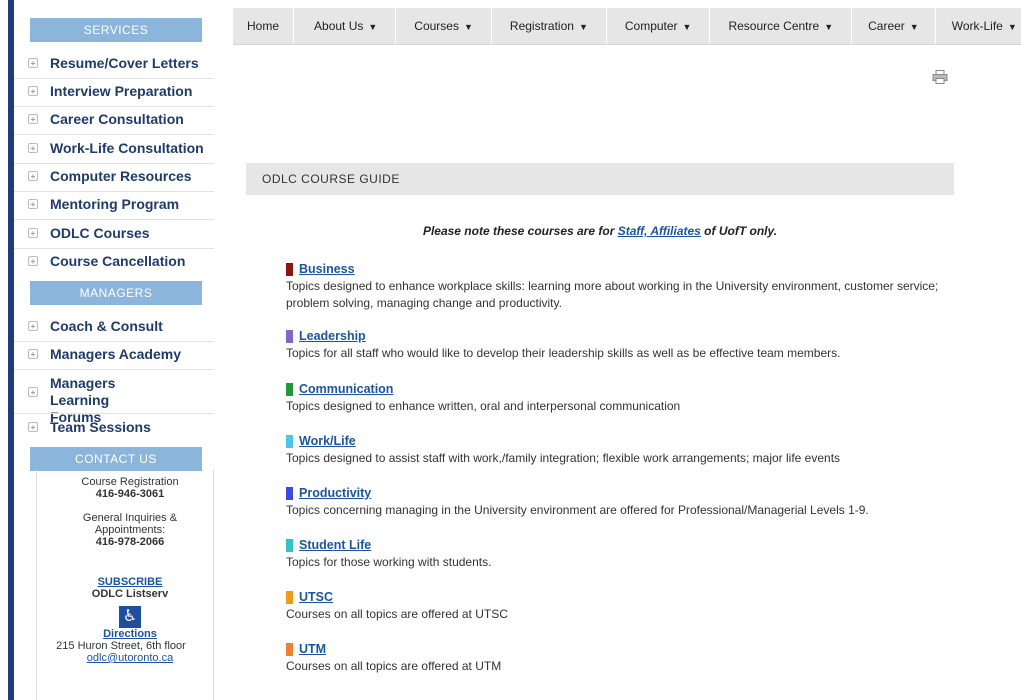 The height and width of the screenshot is (700, 1021). I want to click on nav-resource-centre: Resource Centre ▼, so click(781, 26).